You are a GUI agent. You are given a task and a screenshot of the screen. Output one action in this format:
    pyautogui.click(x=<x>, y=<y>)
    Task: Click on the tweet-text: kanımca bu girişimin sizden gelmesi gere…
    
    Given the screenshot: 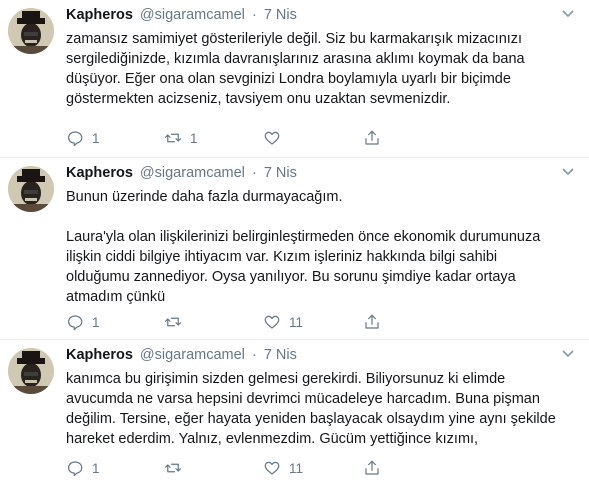 What is the action you would take?
    pyautogui.click(x=311, y=409)
    